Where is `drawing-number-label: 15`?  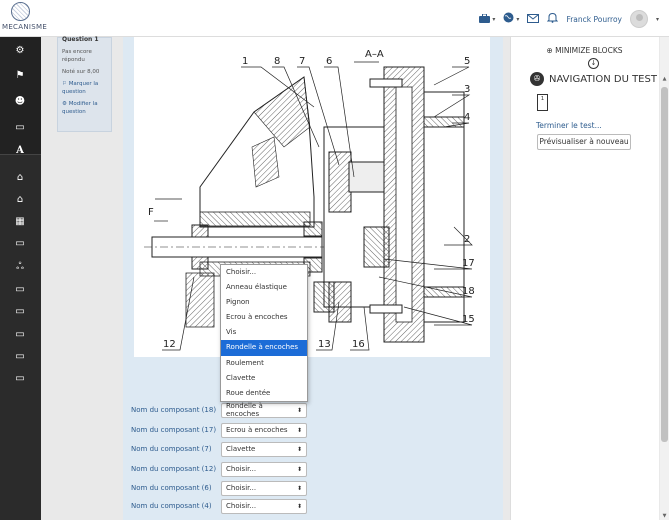 drawing-number-label: 15 is located at coordinates (468, 319).